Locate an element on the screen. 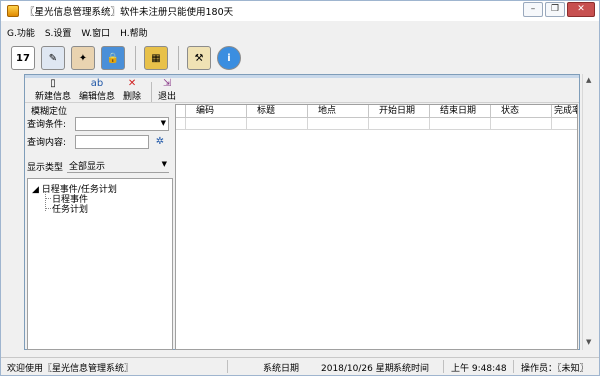 The height and width of the screenshot is (376, 600). lock-folder-icon: 🔒 is located at coordinates (113, 58).